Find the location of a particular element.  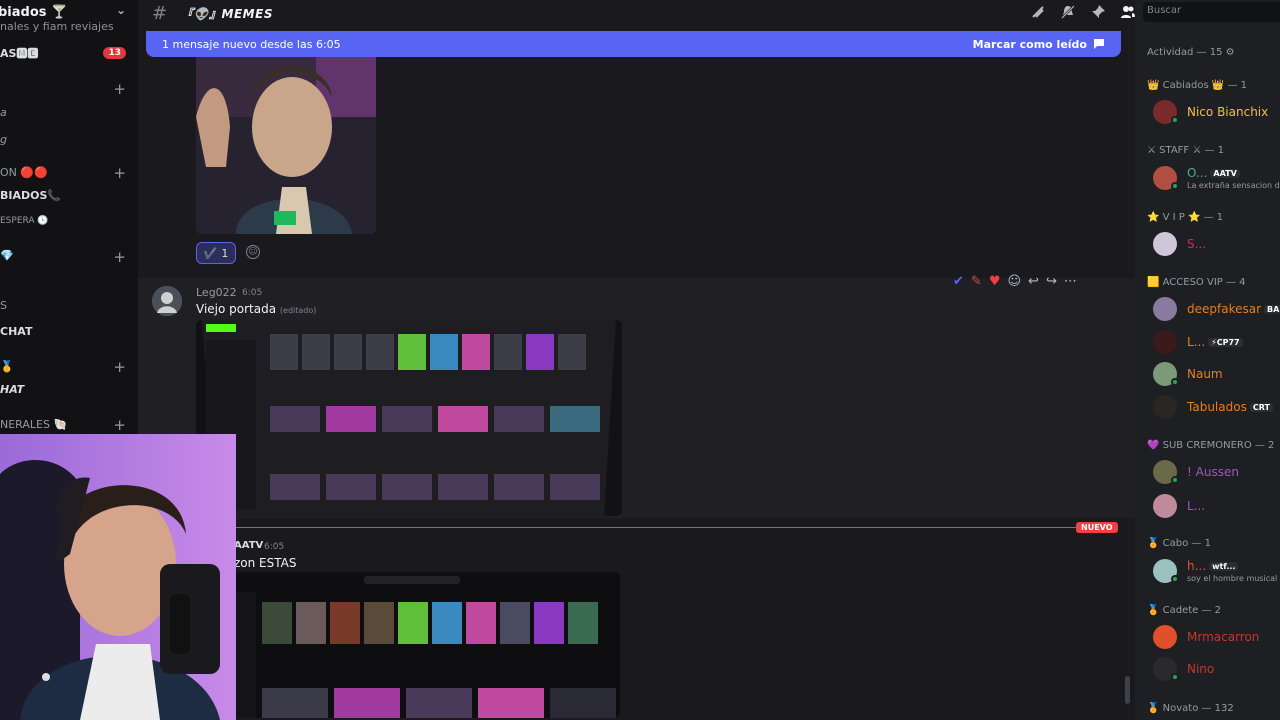

sidebar-item: a is located at coordinates (3, 112).